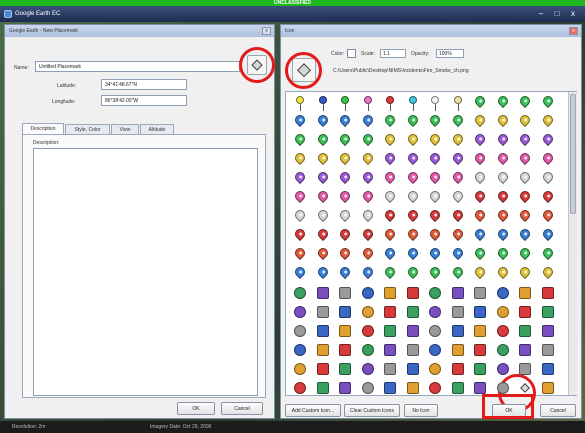  Describe the element at coordinates (144, 84) in the screenshot. I see `latitude-field: 34°41'48.67"N` at that location.